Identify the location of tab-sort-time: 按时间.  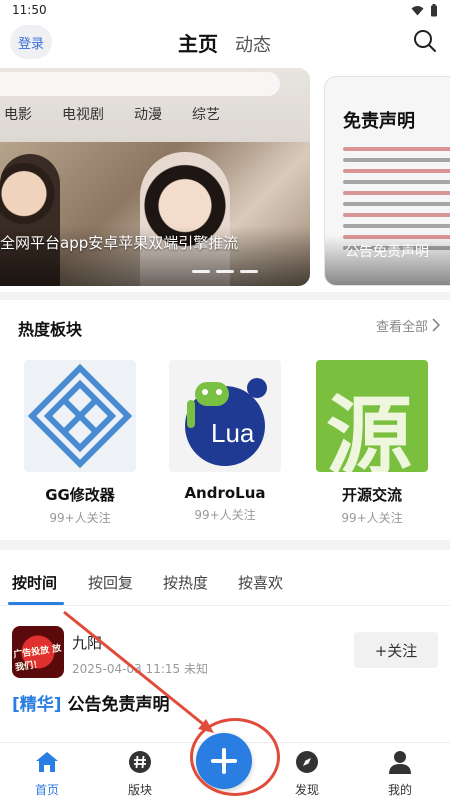
(34, 582).